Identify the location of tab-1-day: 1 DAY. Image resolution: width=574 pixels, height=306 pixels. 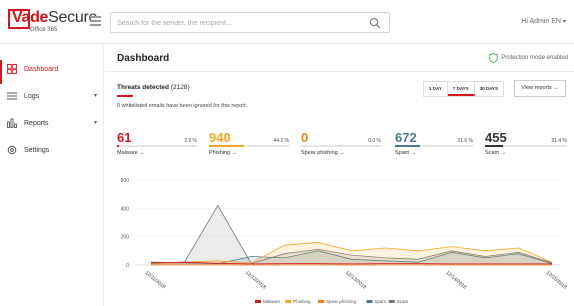
(436, 89).